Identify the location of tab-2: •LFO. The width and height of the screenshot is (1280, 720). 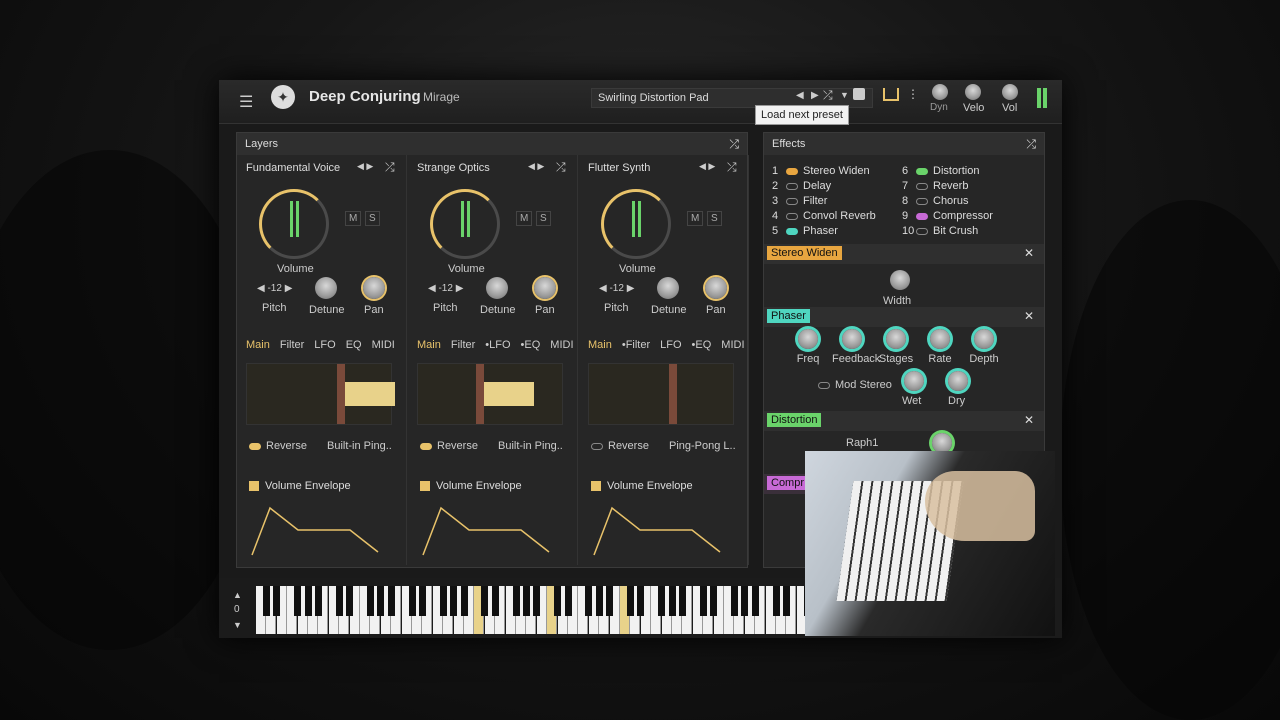
(497, 345).